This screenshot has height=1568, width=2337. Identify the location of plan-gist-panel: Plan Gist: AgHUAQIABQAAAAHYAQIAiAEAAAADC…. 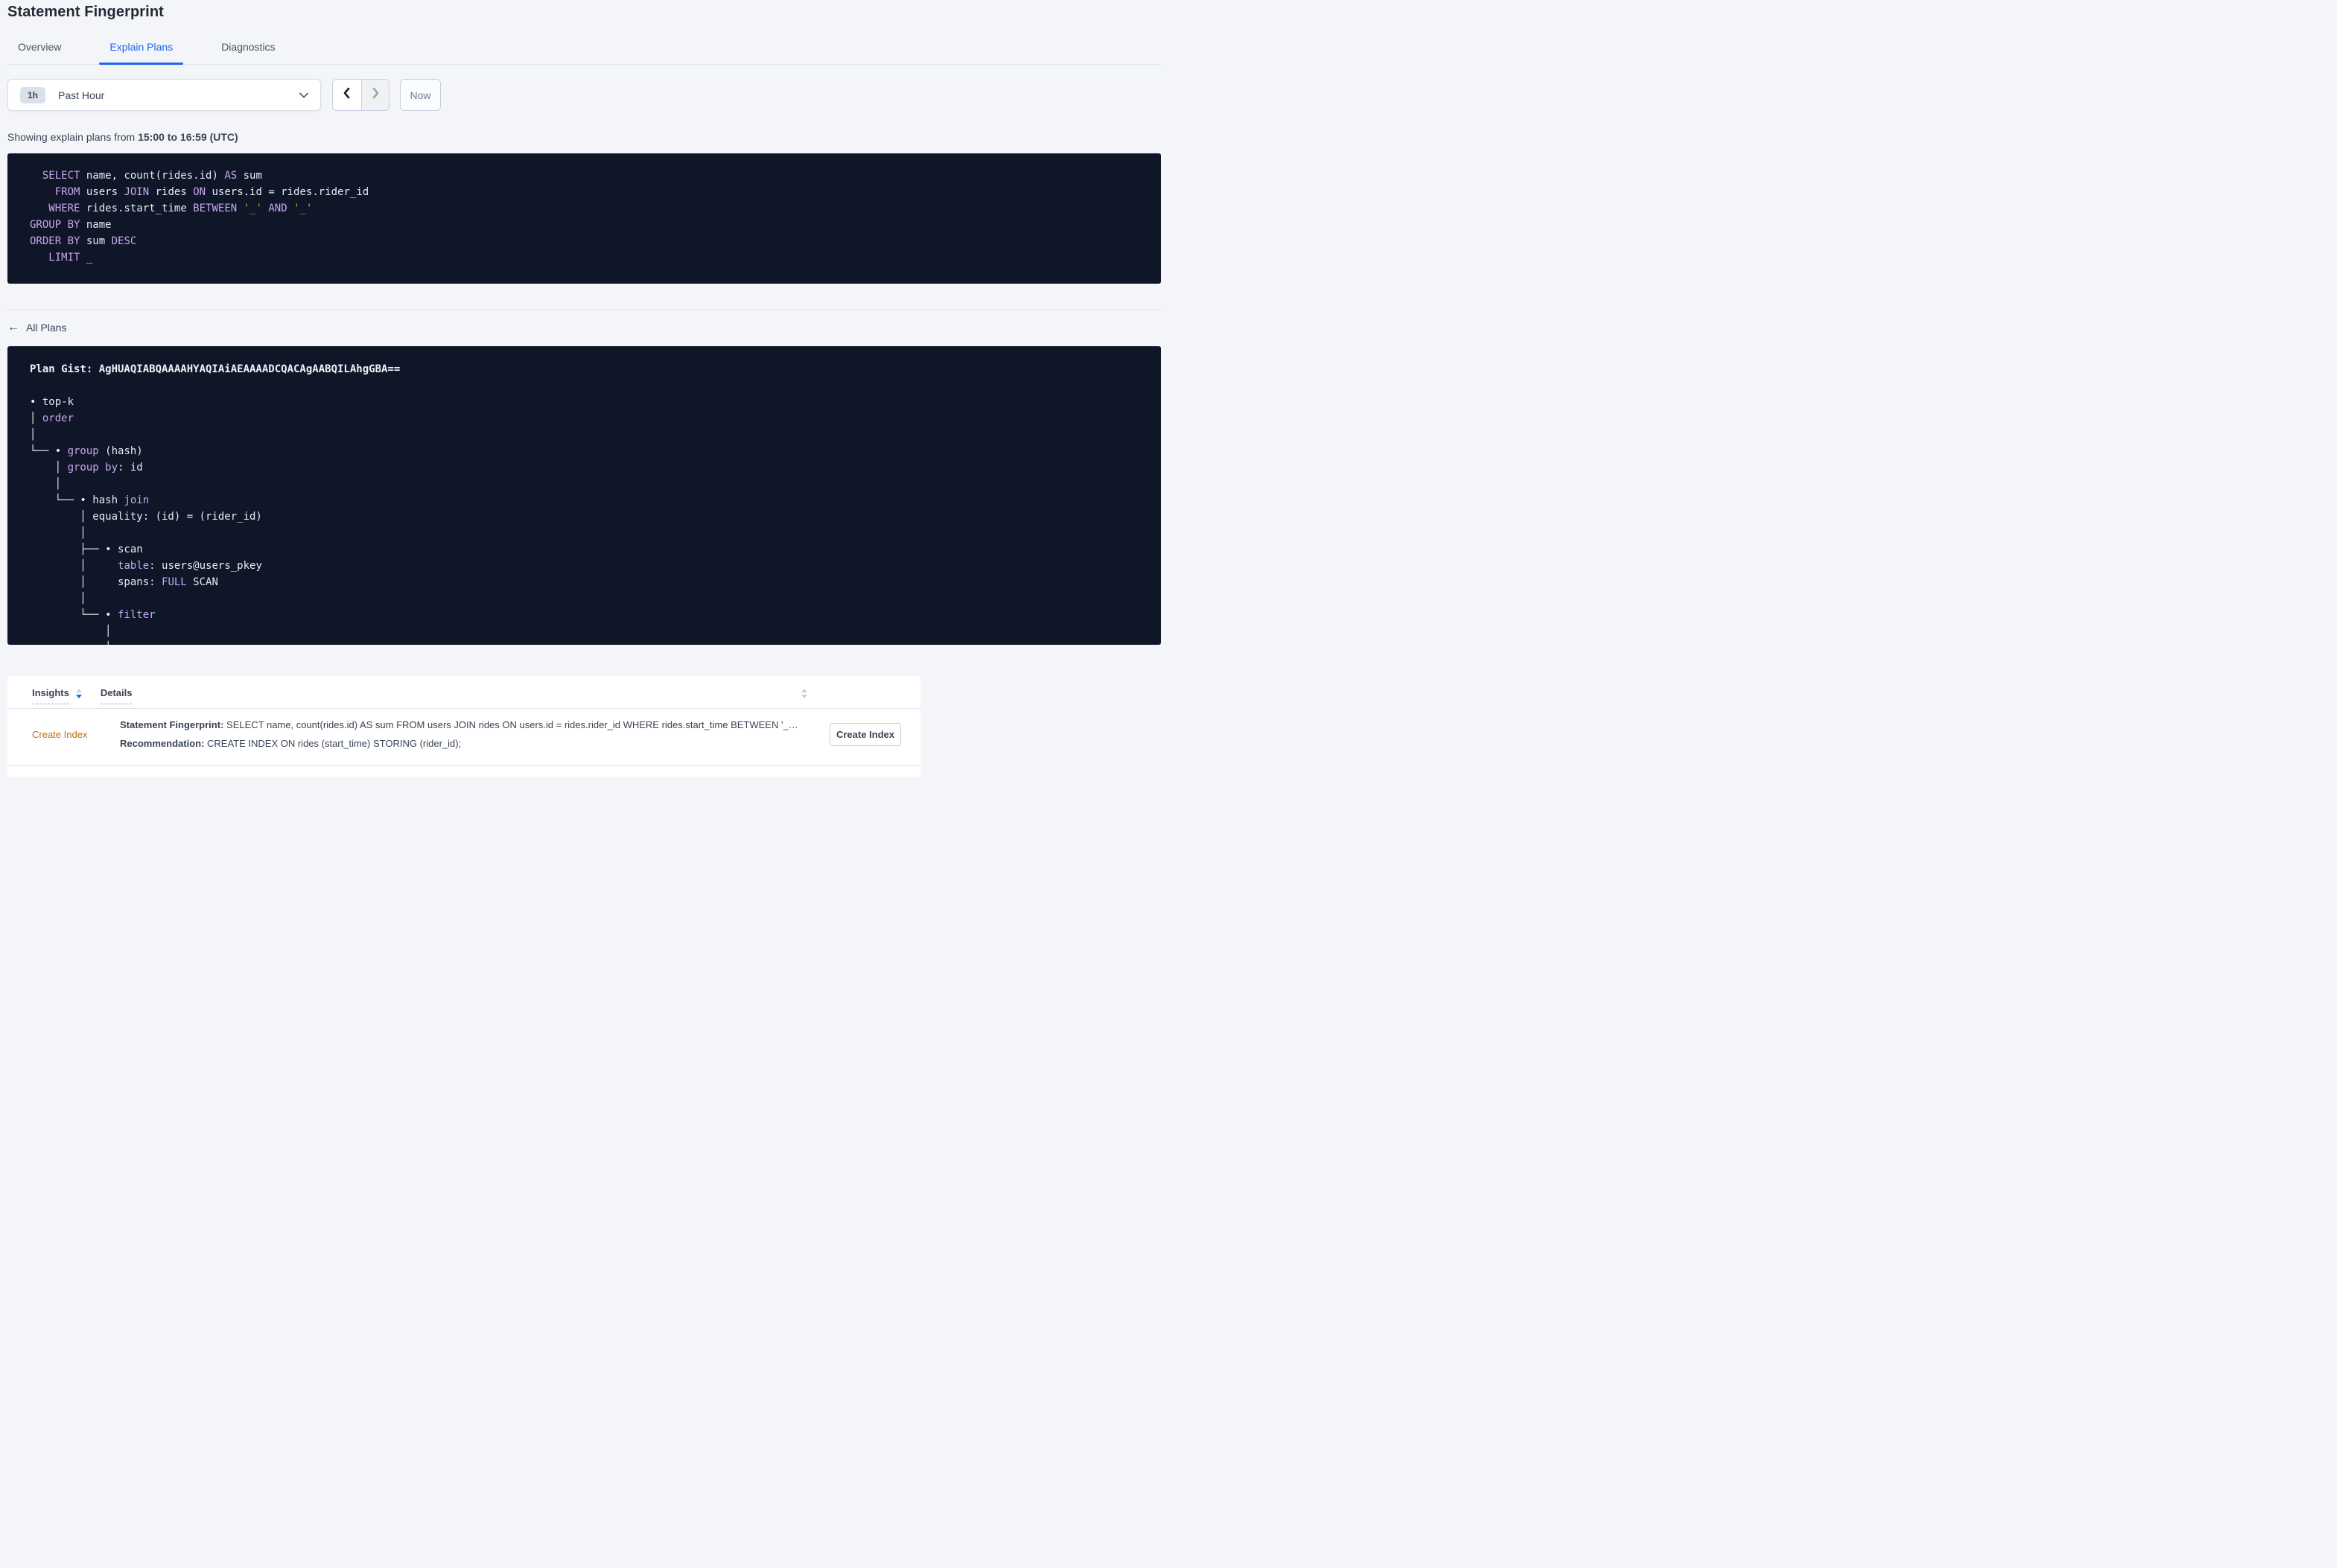
(584, 496).